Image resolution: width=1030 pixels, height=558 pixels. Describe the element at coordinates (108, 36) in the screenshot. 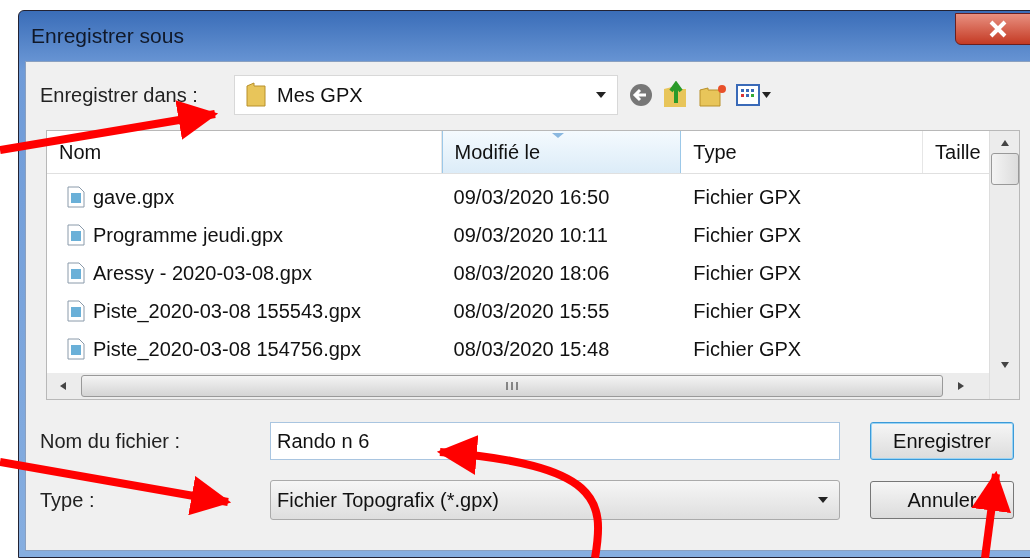

I see `window-title: Enregistrer sous` at that location.